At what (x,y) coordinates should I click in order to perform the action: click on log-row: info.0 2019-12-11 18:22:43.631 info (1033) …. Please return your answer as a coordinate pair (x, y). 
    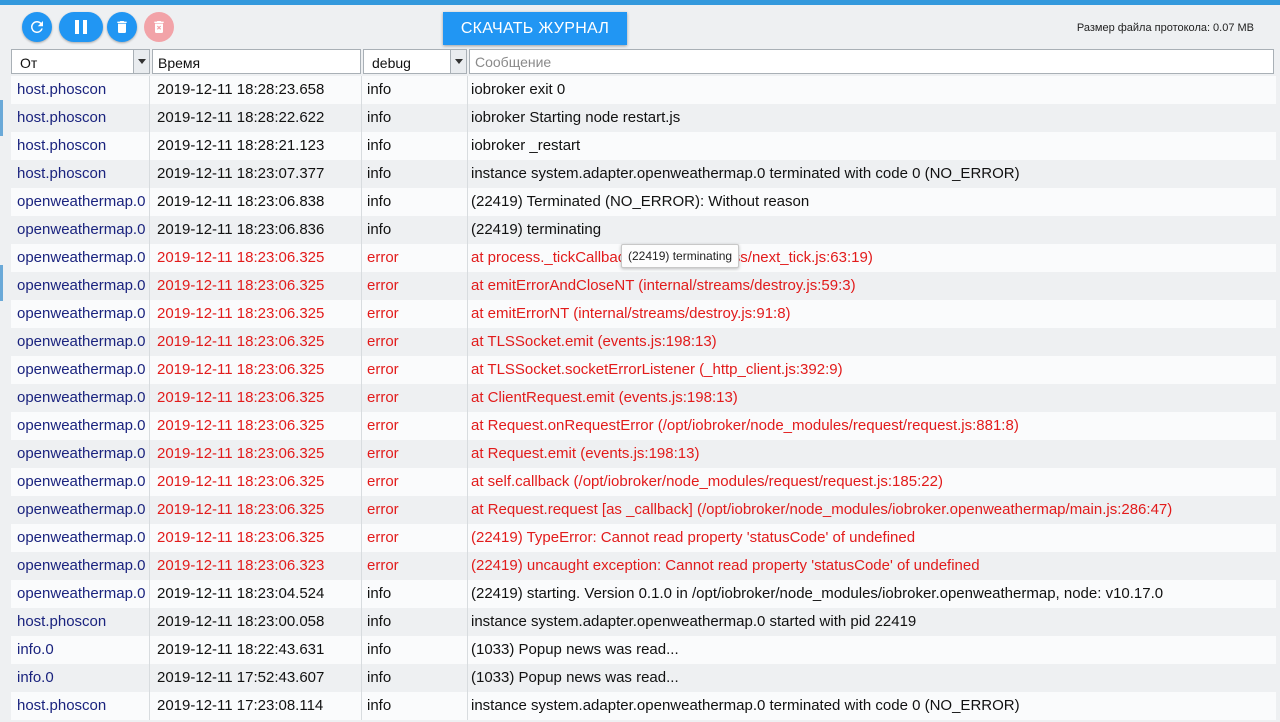
    Looking at the image, I should click on (643, 650).